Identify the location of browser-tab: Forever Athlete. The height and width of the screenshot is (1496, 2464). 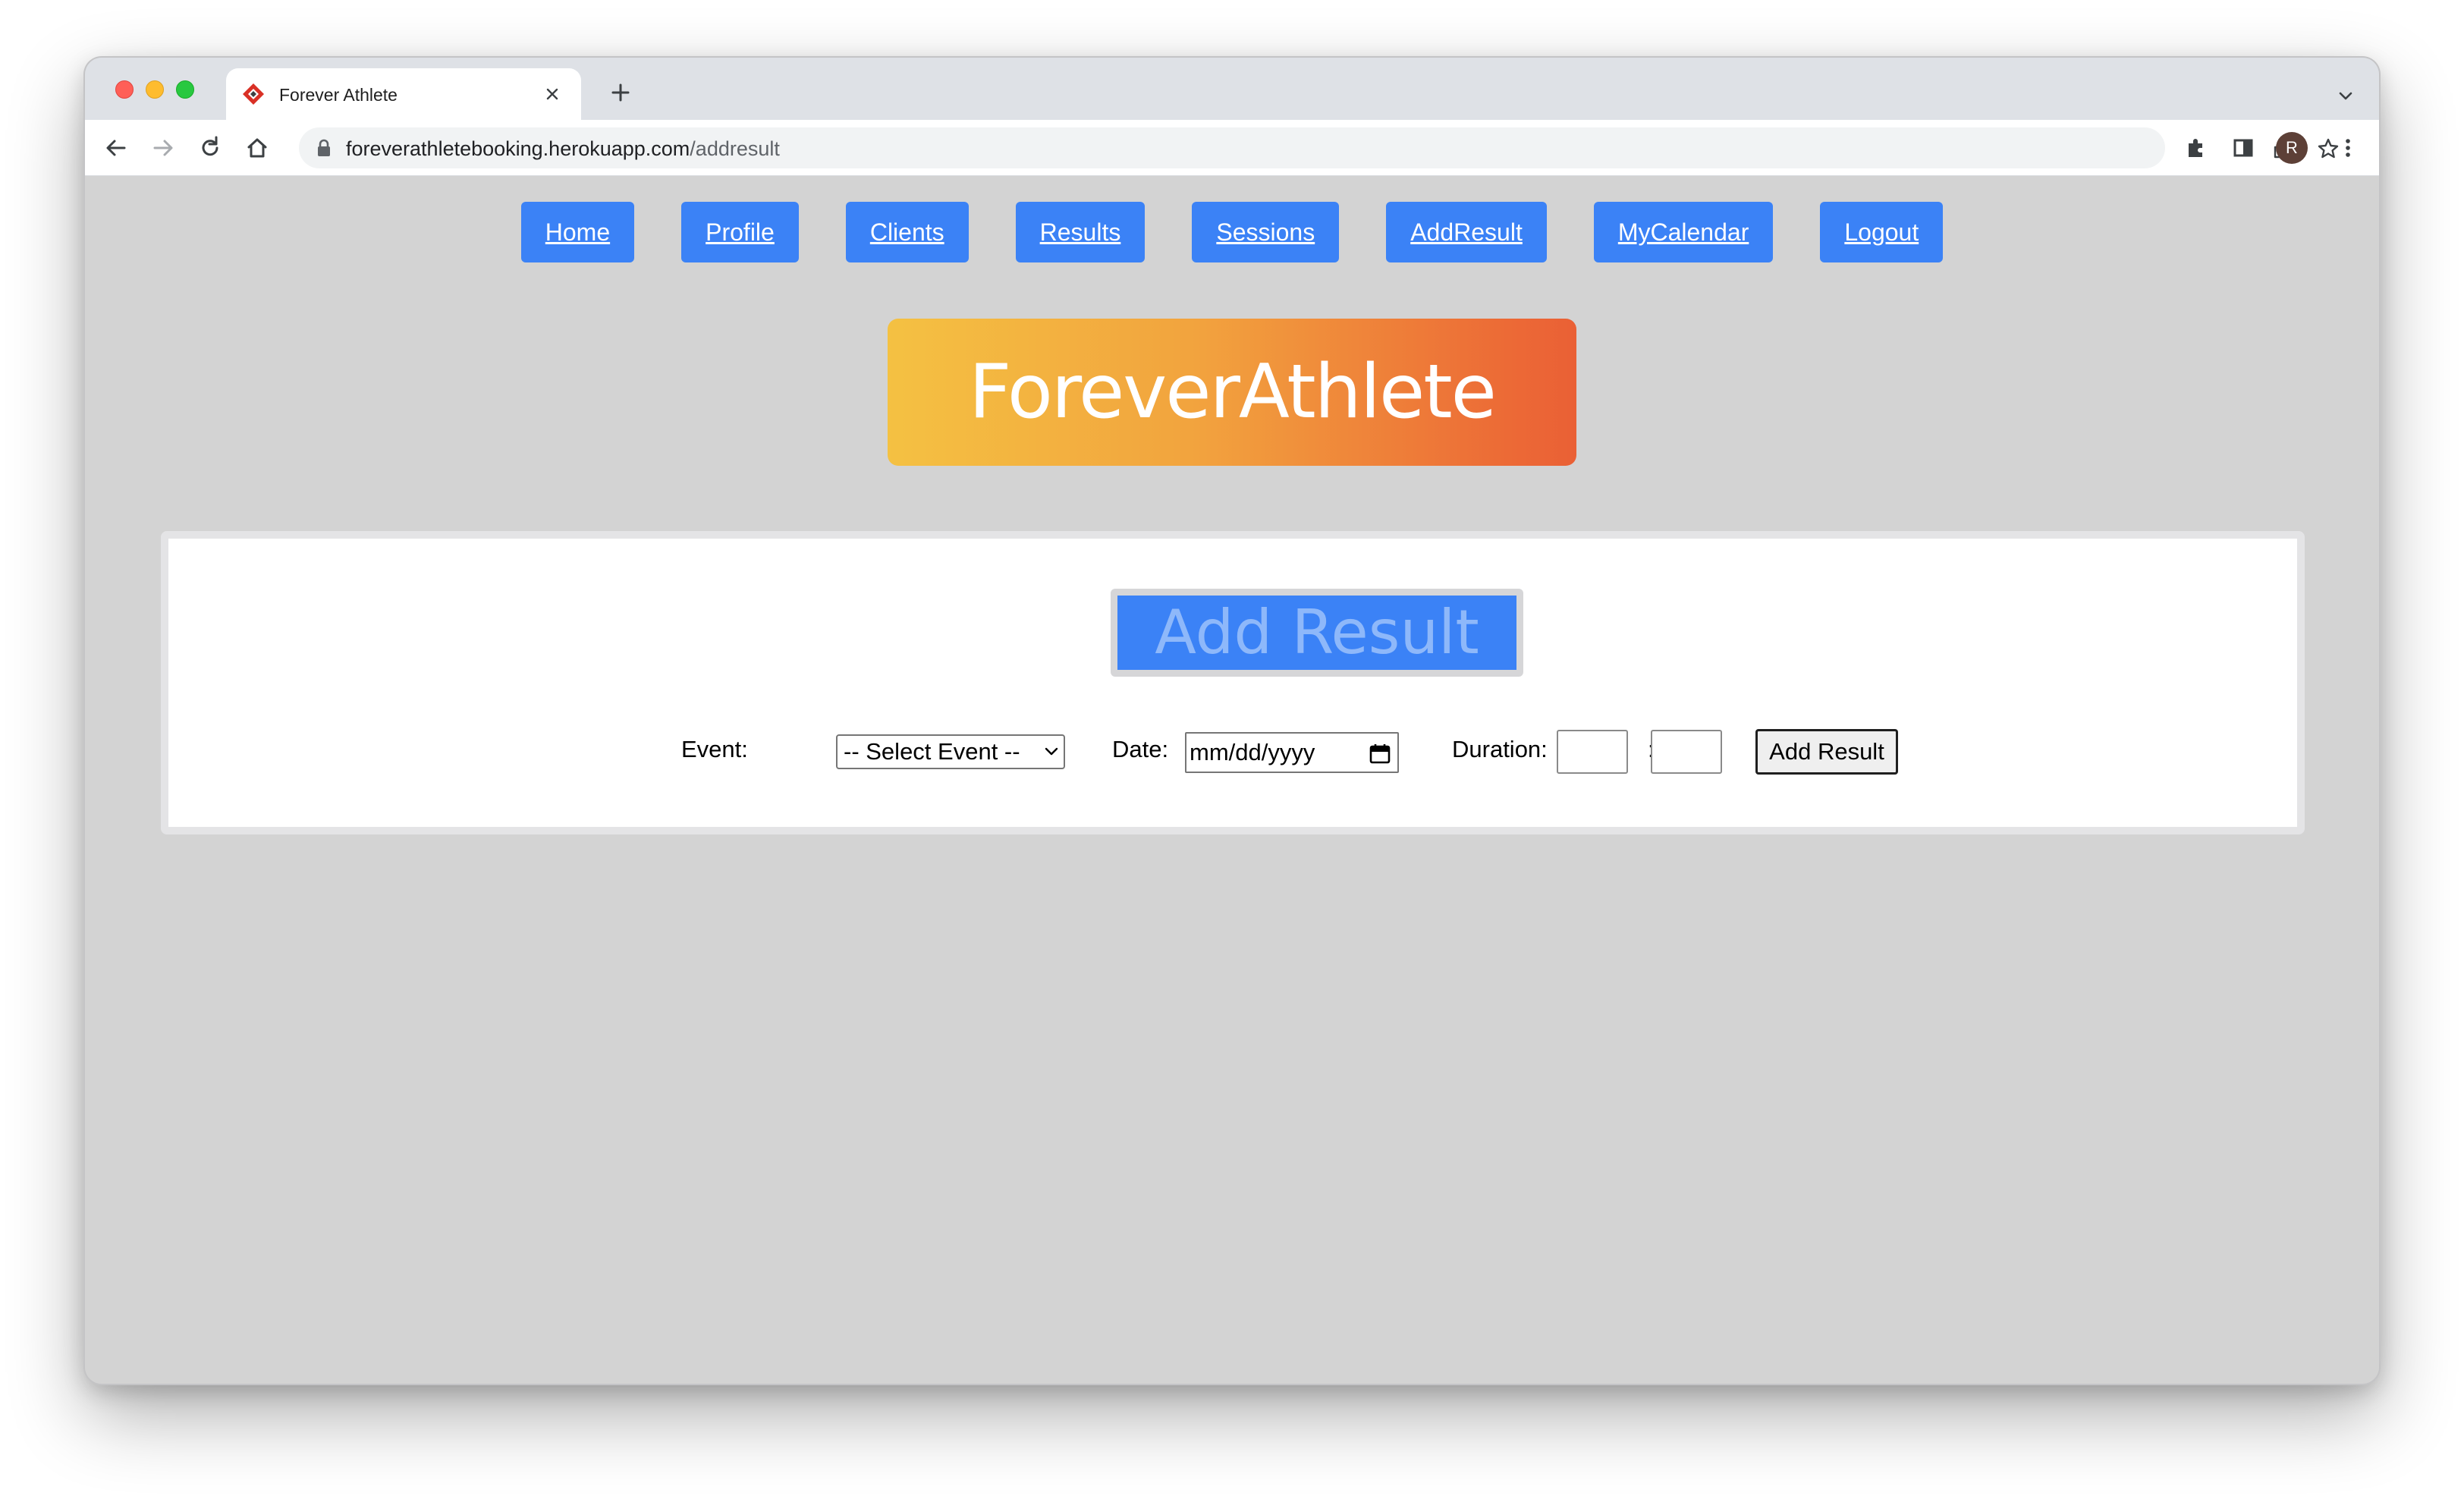
(403, 94).